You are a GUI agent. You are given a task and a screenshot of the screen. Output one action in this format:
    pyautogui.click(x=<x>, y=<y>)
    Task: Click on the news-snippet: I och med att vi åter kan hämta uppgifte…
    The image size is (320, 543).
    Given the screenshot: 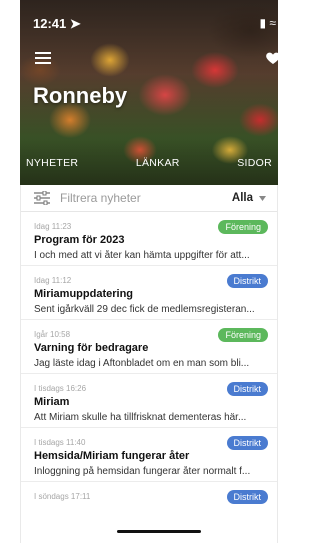 What is the action you would take?
    pyautogui.click(x=142, y=255)
    